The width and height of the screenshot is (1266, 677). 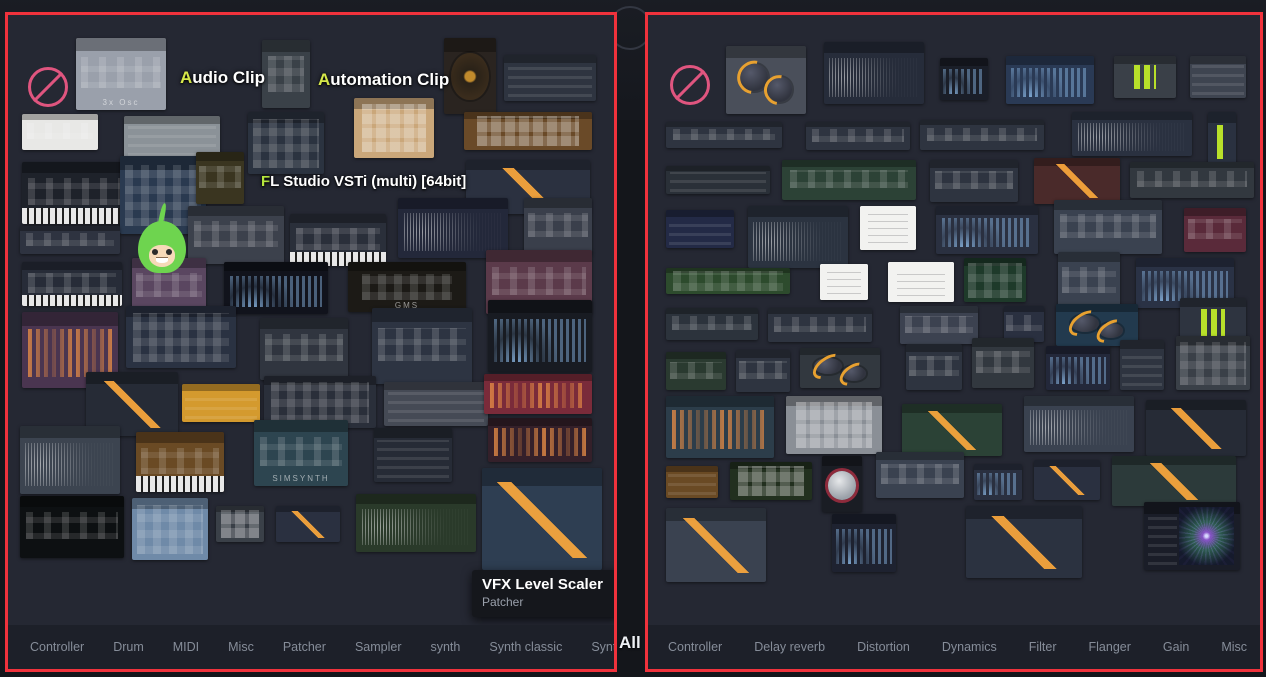 What do you see at coordinates (338, 240) in the screenshot?
I see `plugin-keys2` at bounding box center [338, 240].